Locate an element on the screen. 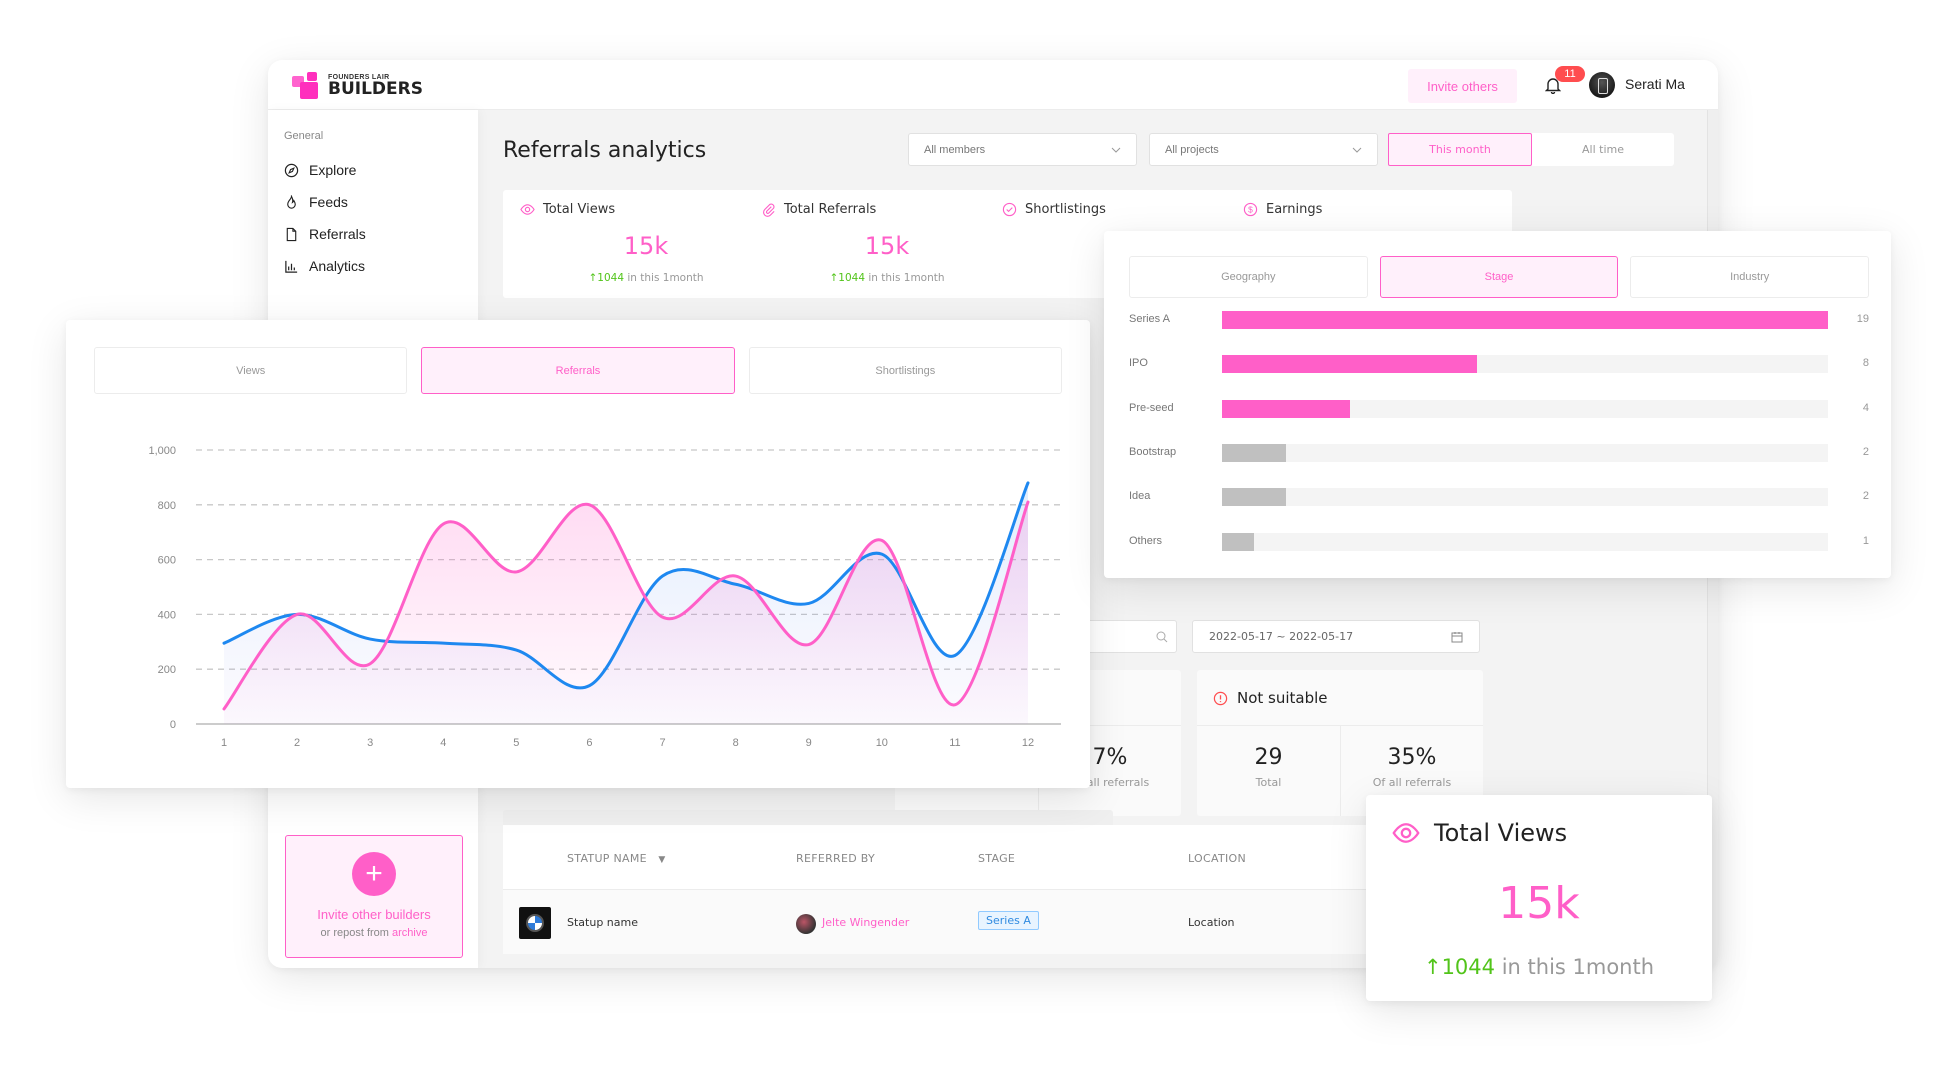  stat-label: Total Referrals is located at coordinates (830, 209).